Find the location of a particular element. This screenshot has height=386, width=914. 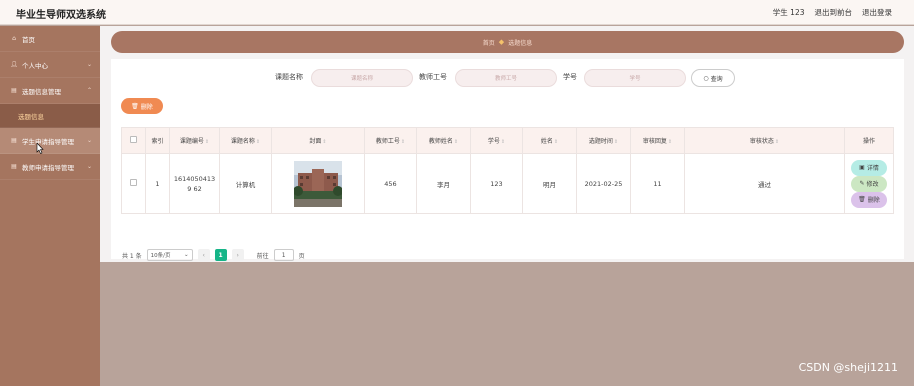

cell-index: 1 is located at coordinates (157, 183).